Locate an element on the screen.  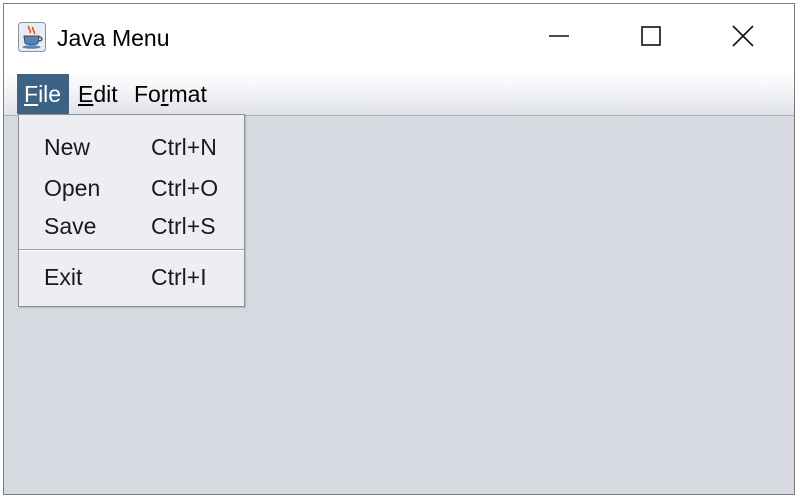
menu-item-new: New Ctrl+N is located at coordinates (131, 147).